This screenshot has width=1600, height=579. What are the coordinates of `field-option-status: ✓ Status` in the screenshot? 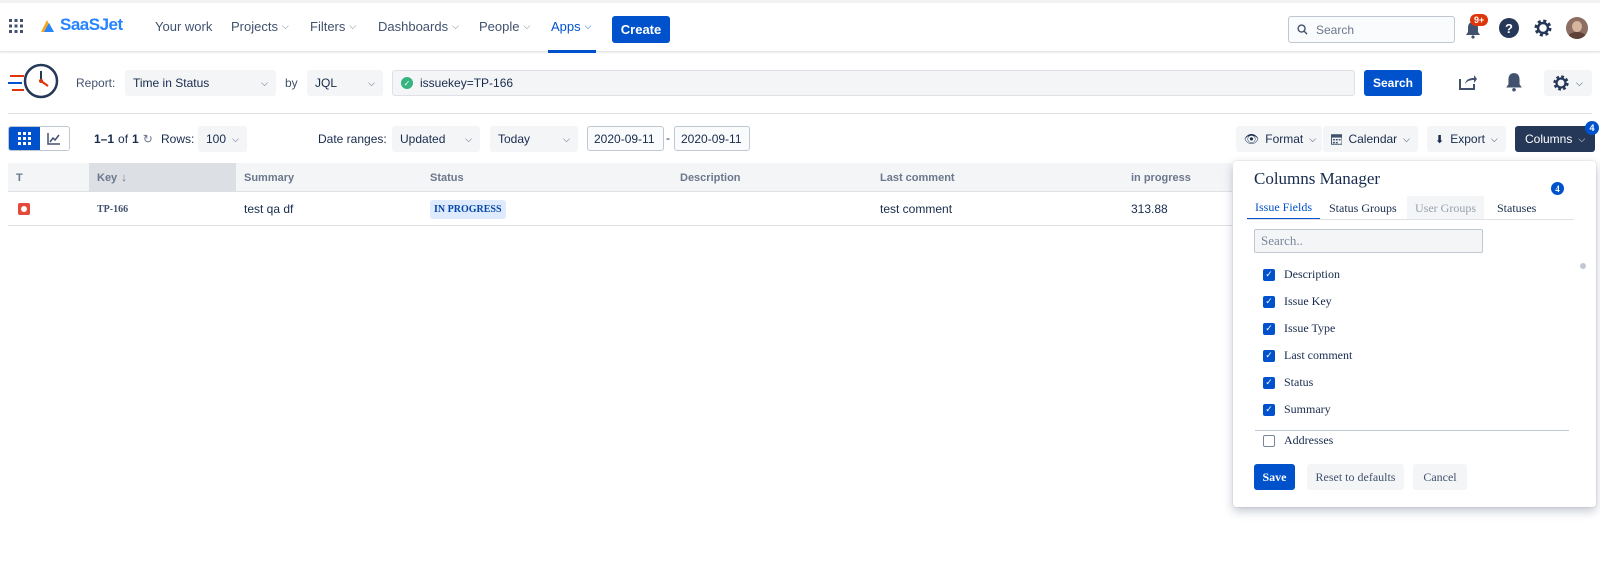 It's located at (1288, 382).